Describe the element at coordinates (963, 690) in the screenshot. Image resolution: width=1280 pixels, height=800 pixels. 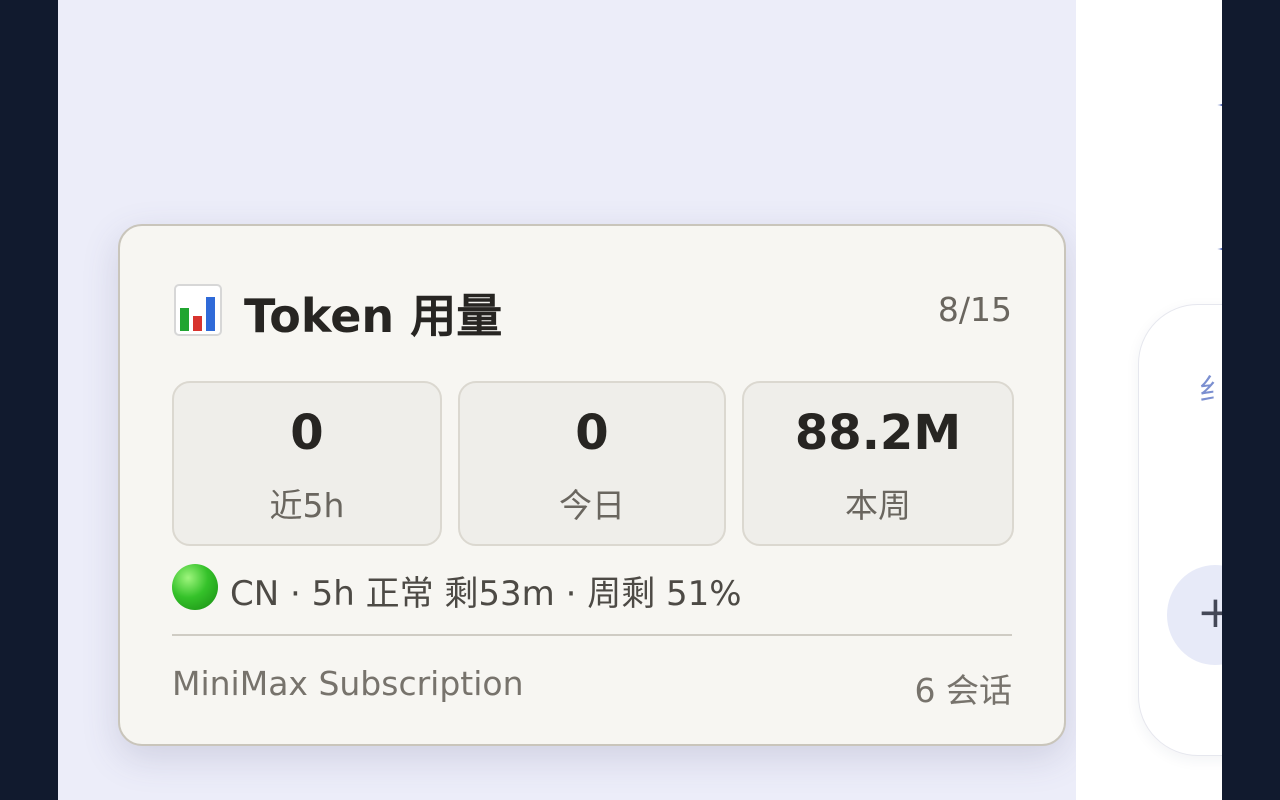
I see `session-count: 6 会话` at that location.